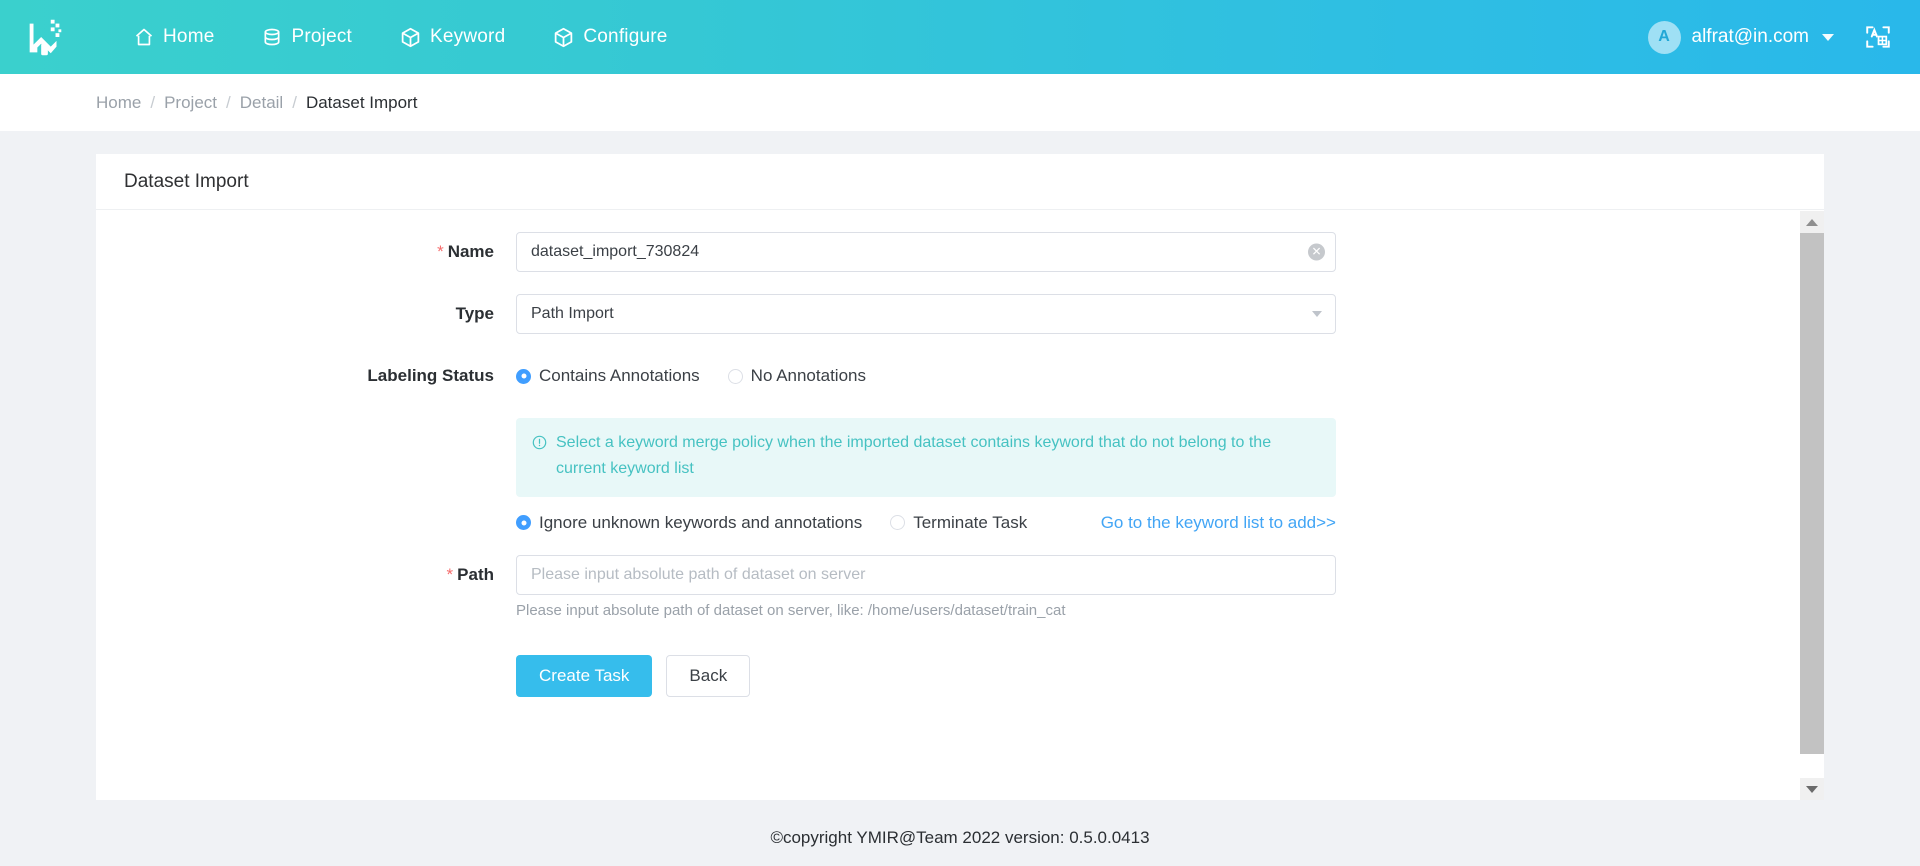  What do you see at coordinates (272, 37) in the screenshot?
I see `database-icon` at bounding box center [272, 37].